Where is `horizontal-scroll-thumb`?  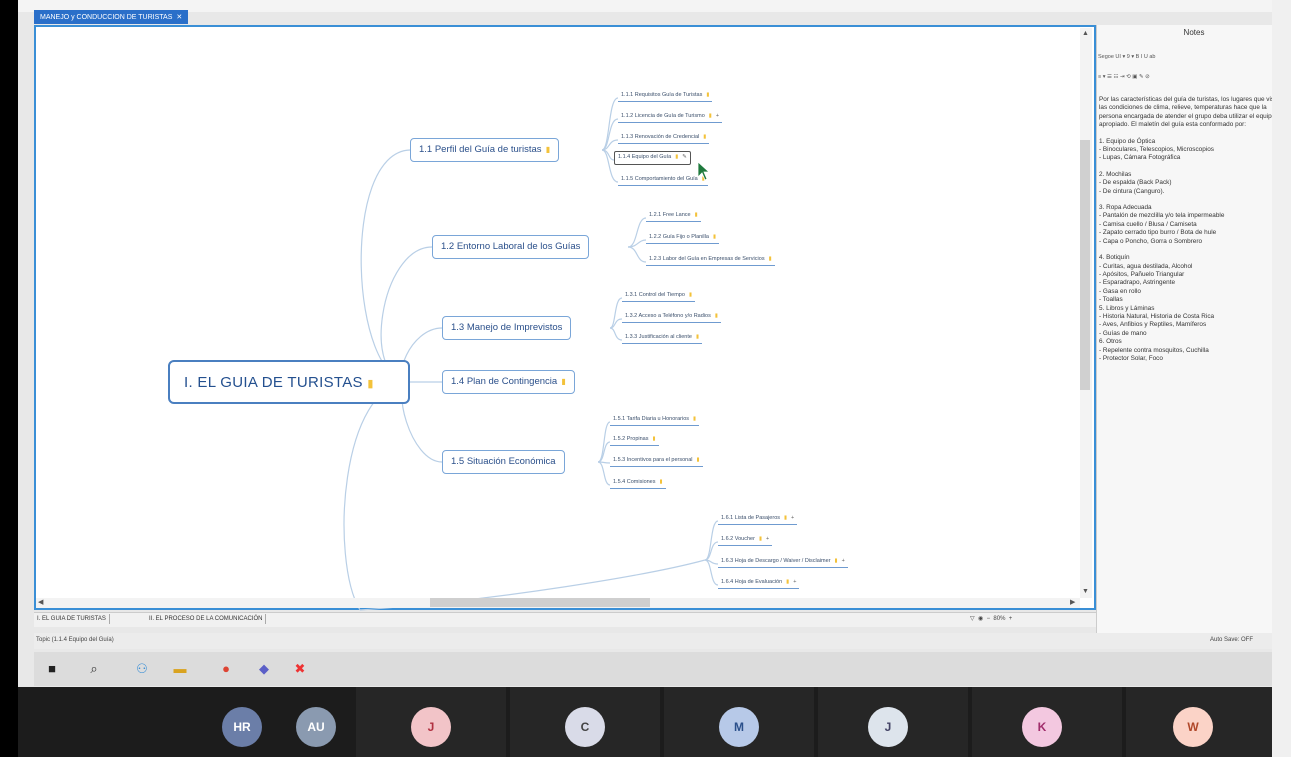 horizontal-scroll-thumb is located at coordinates (540, 602).